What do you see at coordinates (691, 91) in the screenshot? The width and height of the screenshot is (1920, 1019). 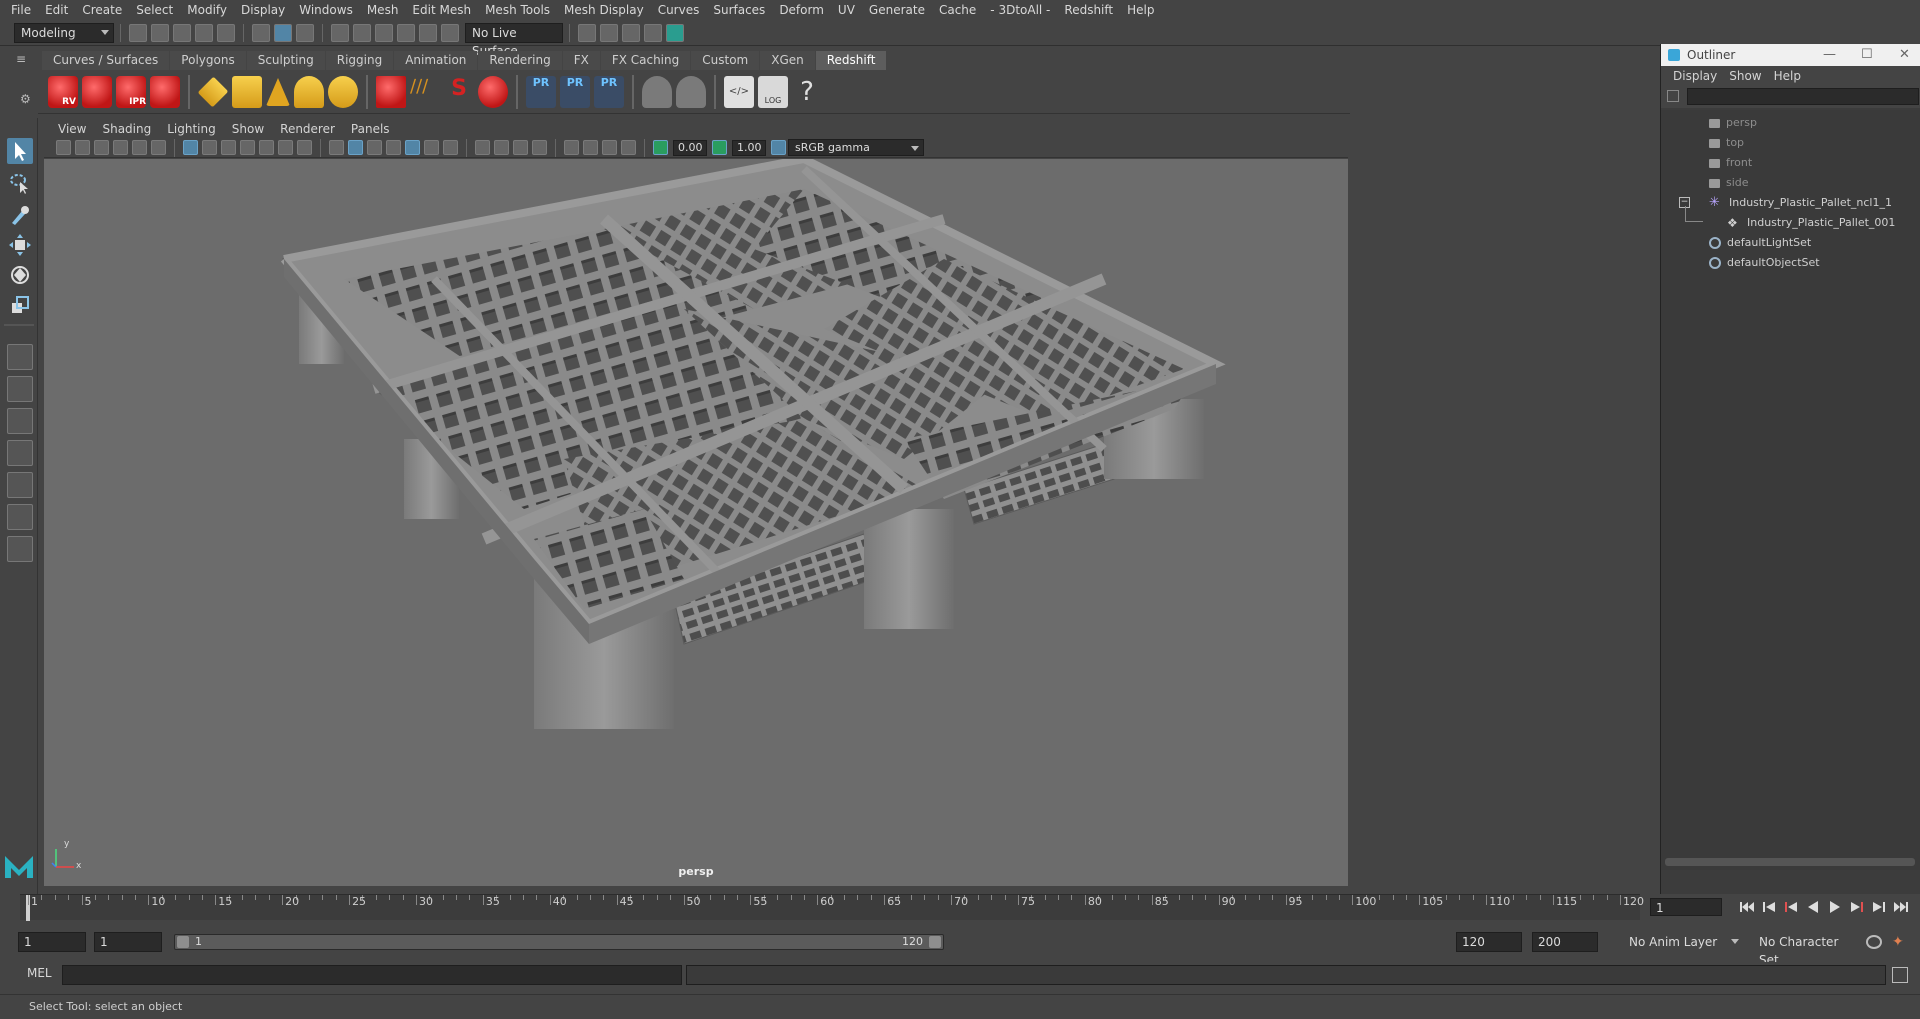 I see `redshift-bake-set-icon` at bounding box center [691, 91].